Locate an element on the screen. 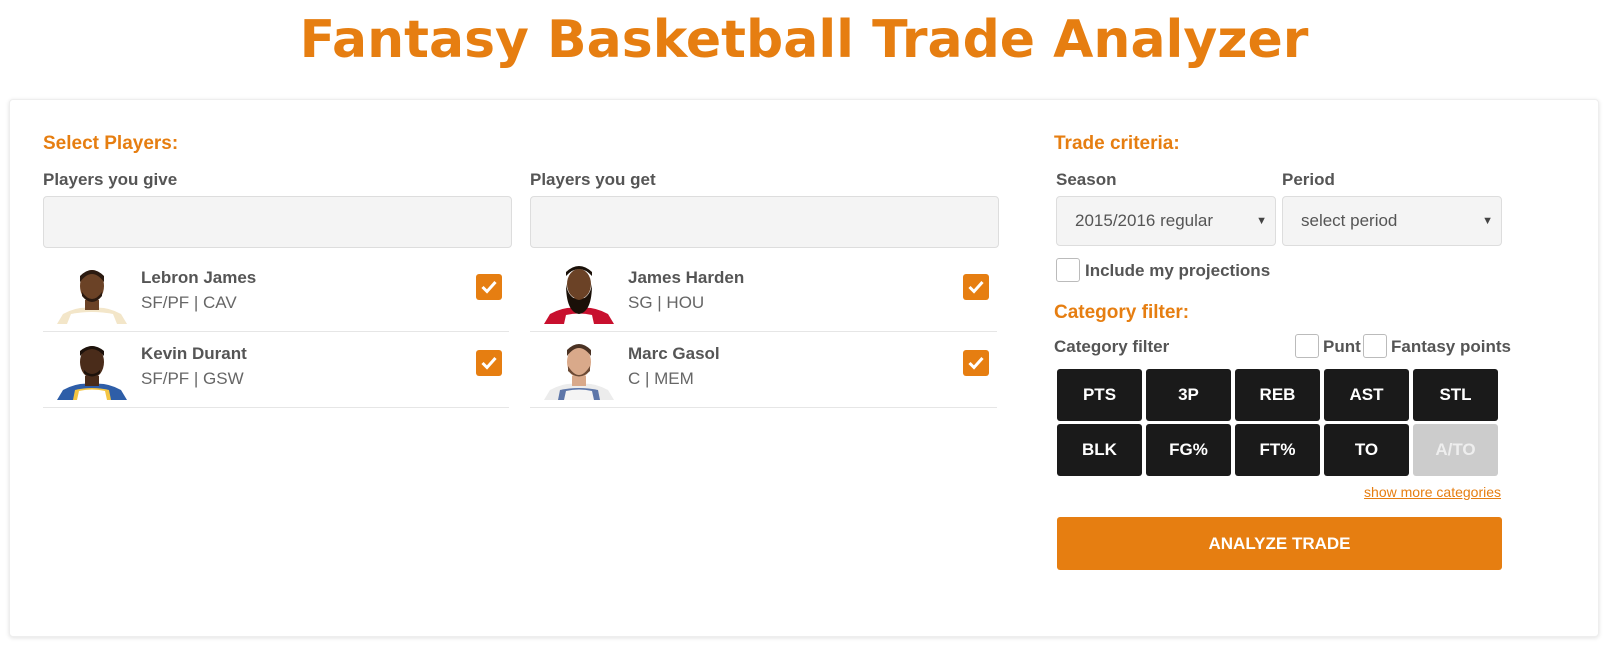 This screenshot has width=1608, height=655. category-buttons: PTS 3P REB AST STL BLK FG% FT% TO A/TO is located at coordinates (1279, 422).